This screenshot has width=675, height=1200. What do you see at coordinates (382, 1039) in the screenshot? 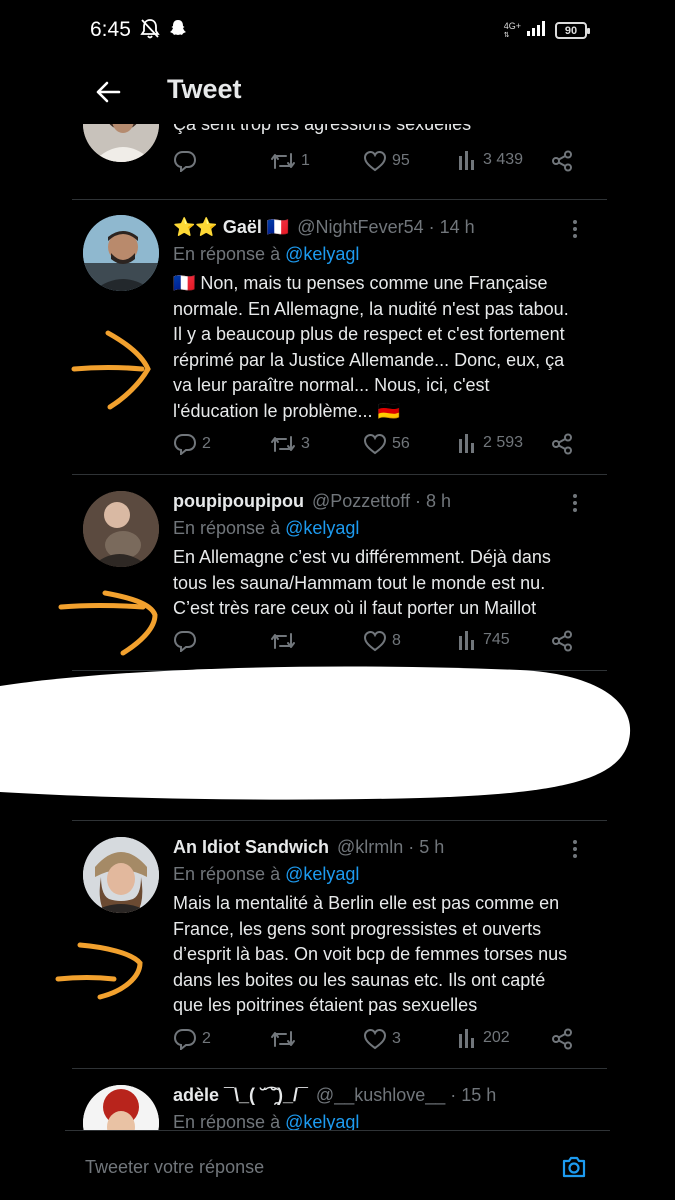
I see `like-button: 3` at bounding box center [382, 1039].